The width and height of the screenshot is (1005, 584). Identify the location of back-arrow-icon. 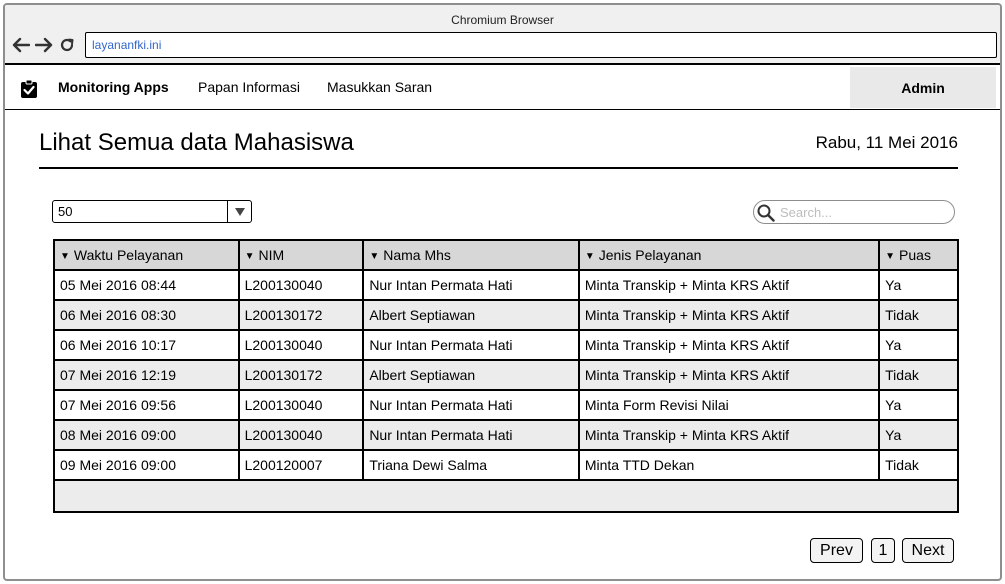
(21, 45).